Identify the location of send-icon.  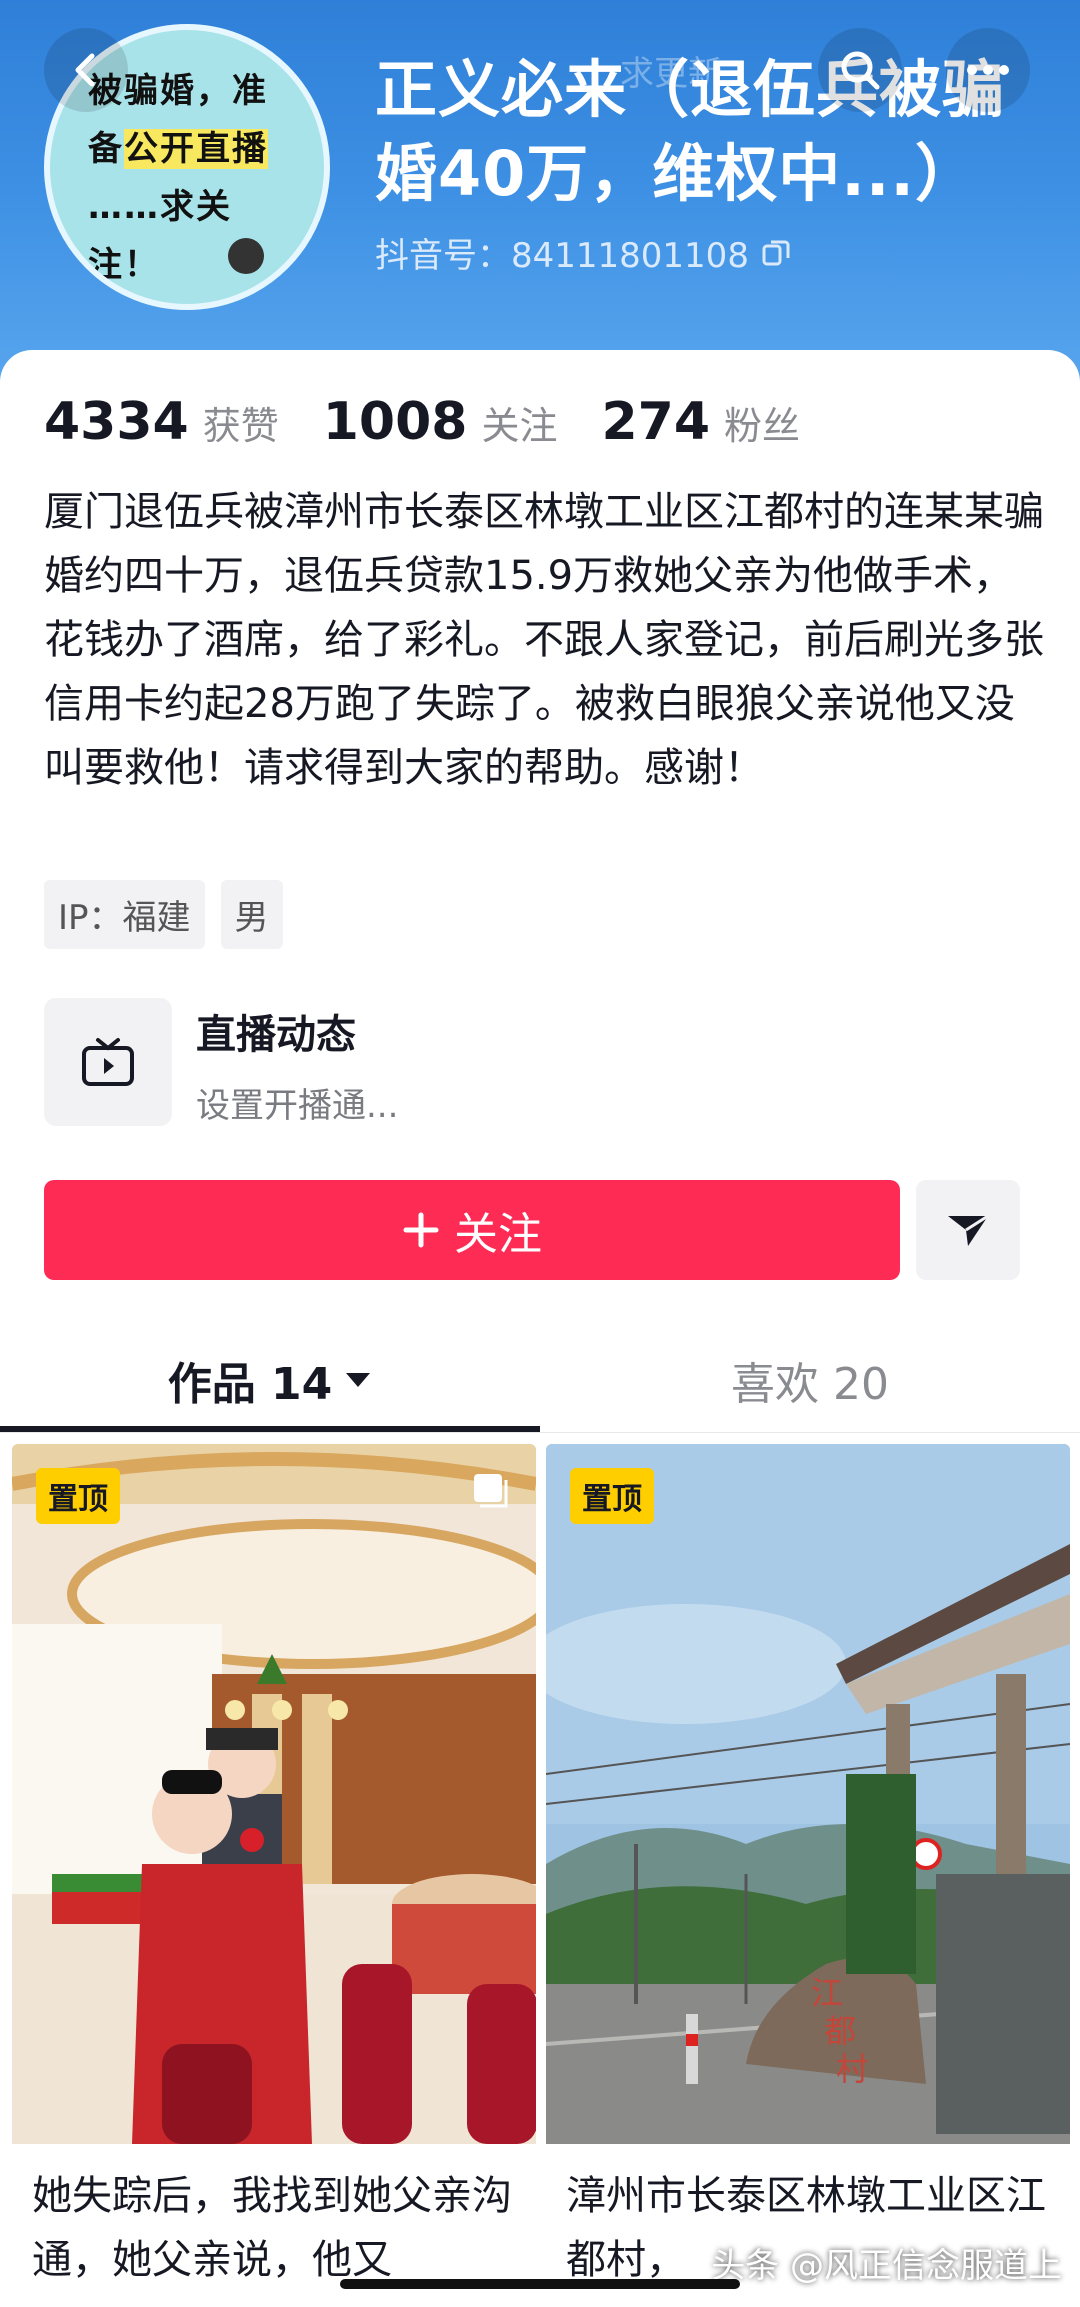
(968, 1230).